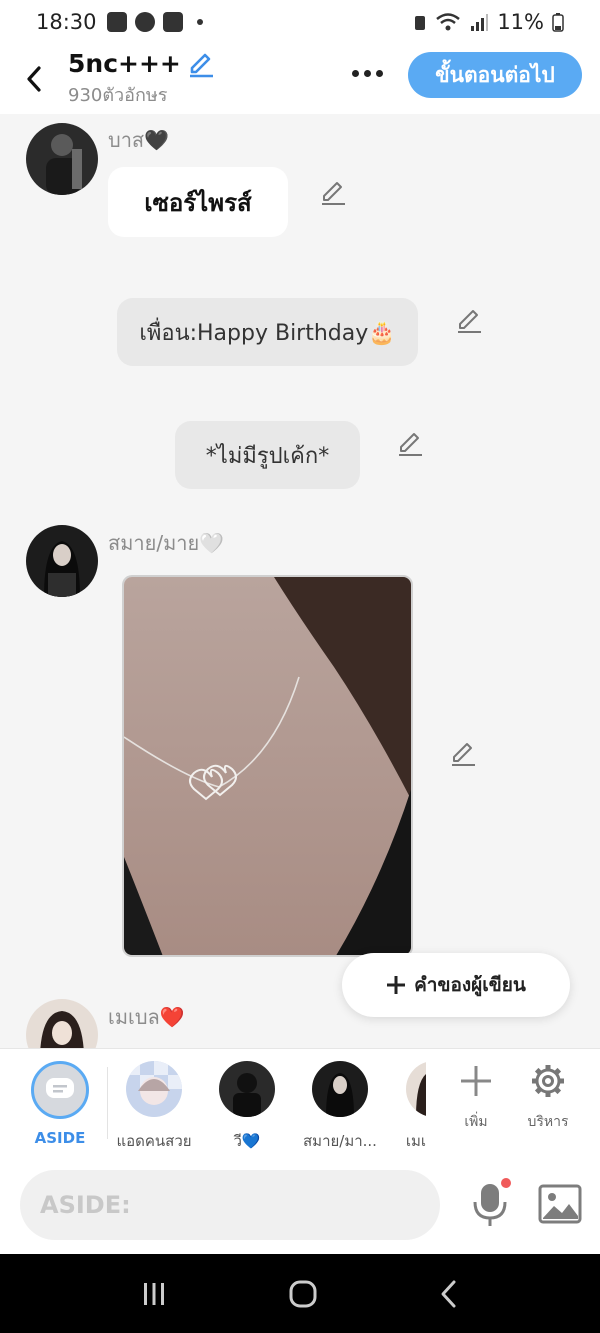 The width and height of the screenshot is (600, 1333). Describe the element at coordinates (476, 1098) in the screenshot. I see `add-character-button: เพิ่ม` at that location.